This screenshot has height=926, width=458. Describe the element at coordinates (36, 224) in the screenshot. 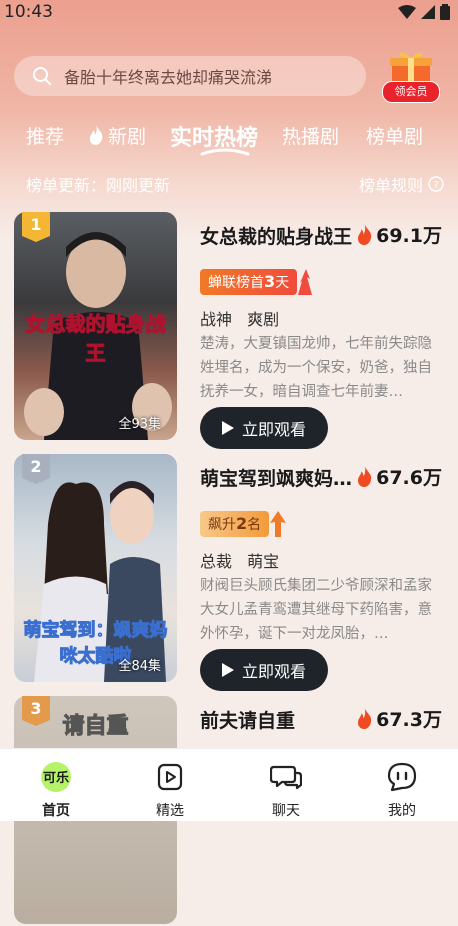

I see `rank-number: 1` at that location.